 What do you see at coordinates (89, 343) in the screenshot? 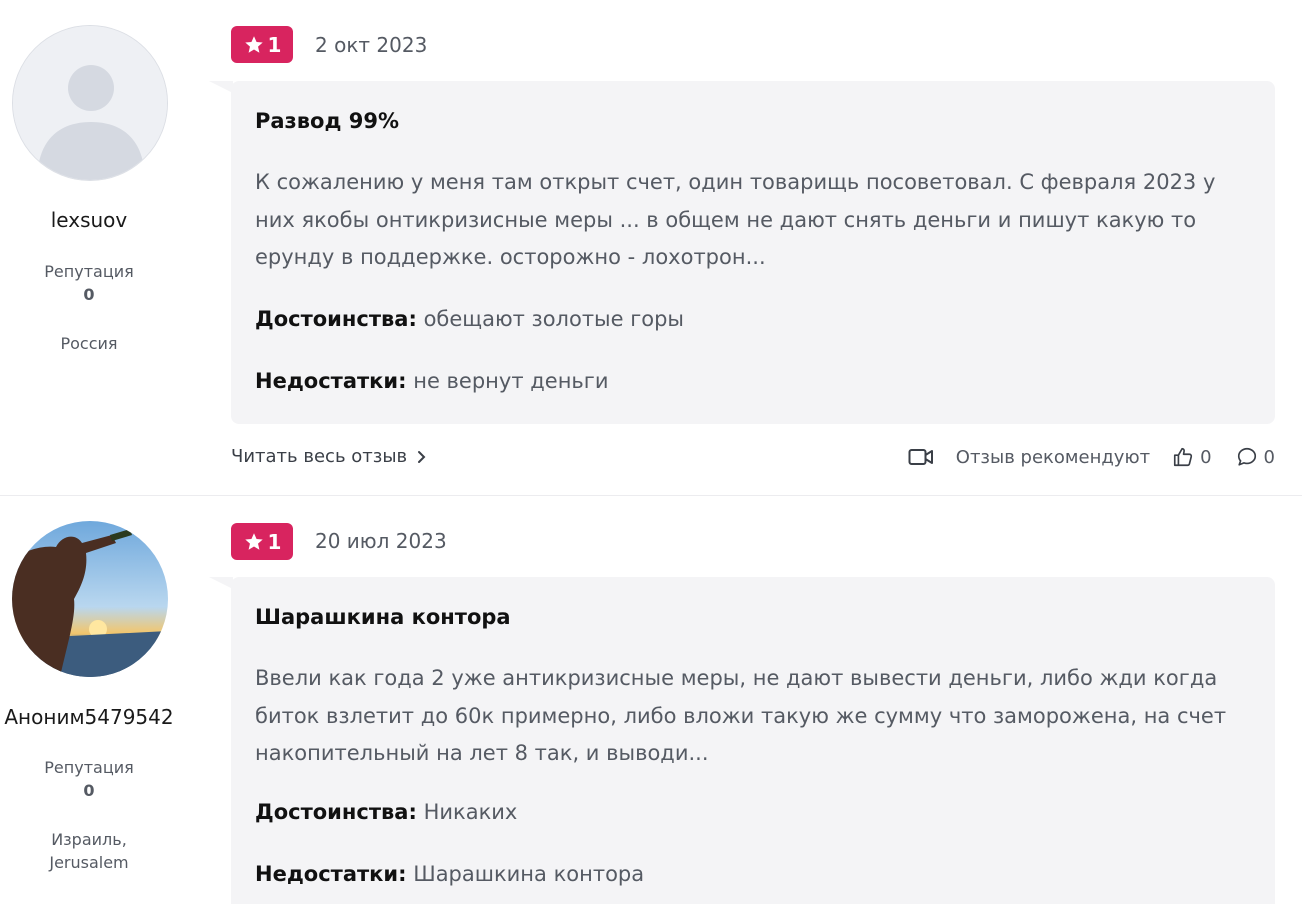
I see `author-location: Россия` at bounding box center [89, 343].